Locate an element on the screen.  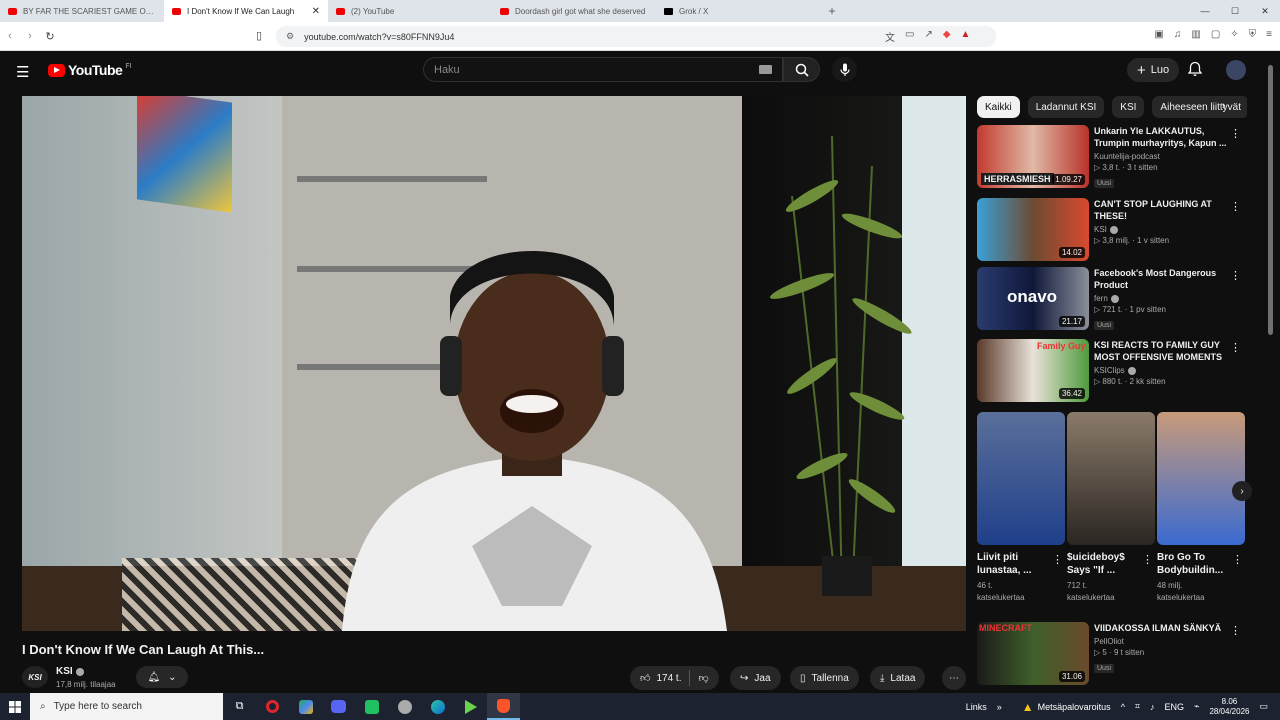
new-badge: Uusi is located at coordinates (1104, 668).